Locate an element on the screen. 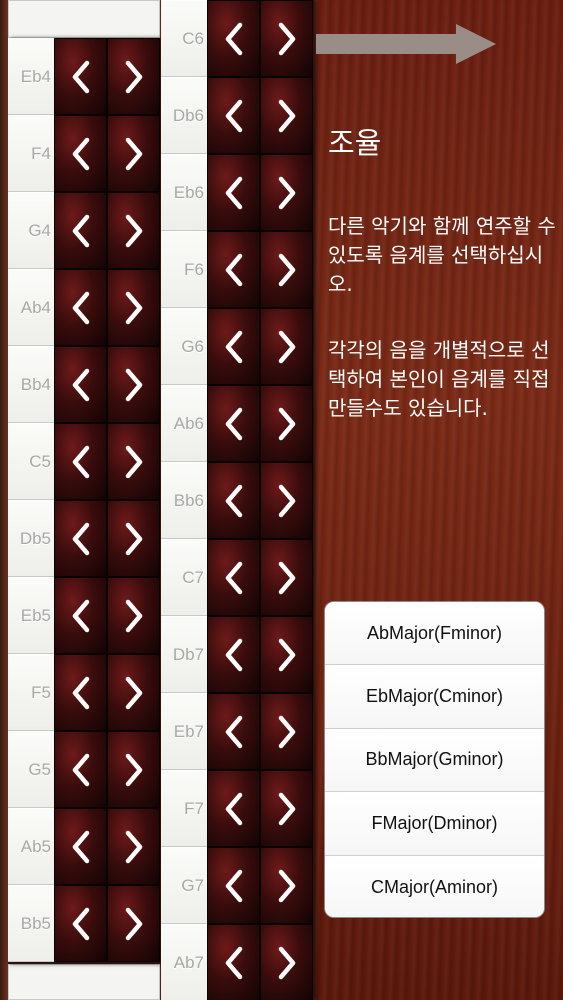 The height and width of the screenshot is (1000, 563). note-label: Ab6 is located at coordinates (184, 423).